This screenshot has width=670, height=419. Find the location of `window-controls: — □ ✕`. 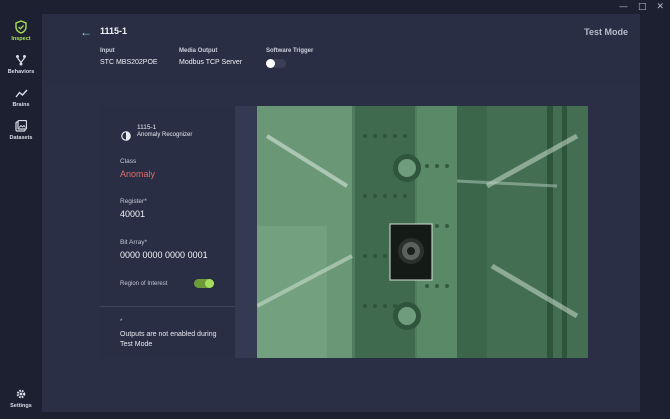

window-controls: — □ ✕ is located at coordinates (641, 7).